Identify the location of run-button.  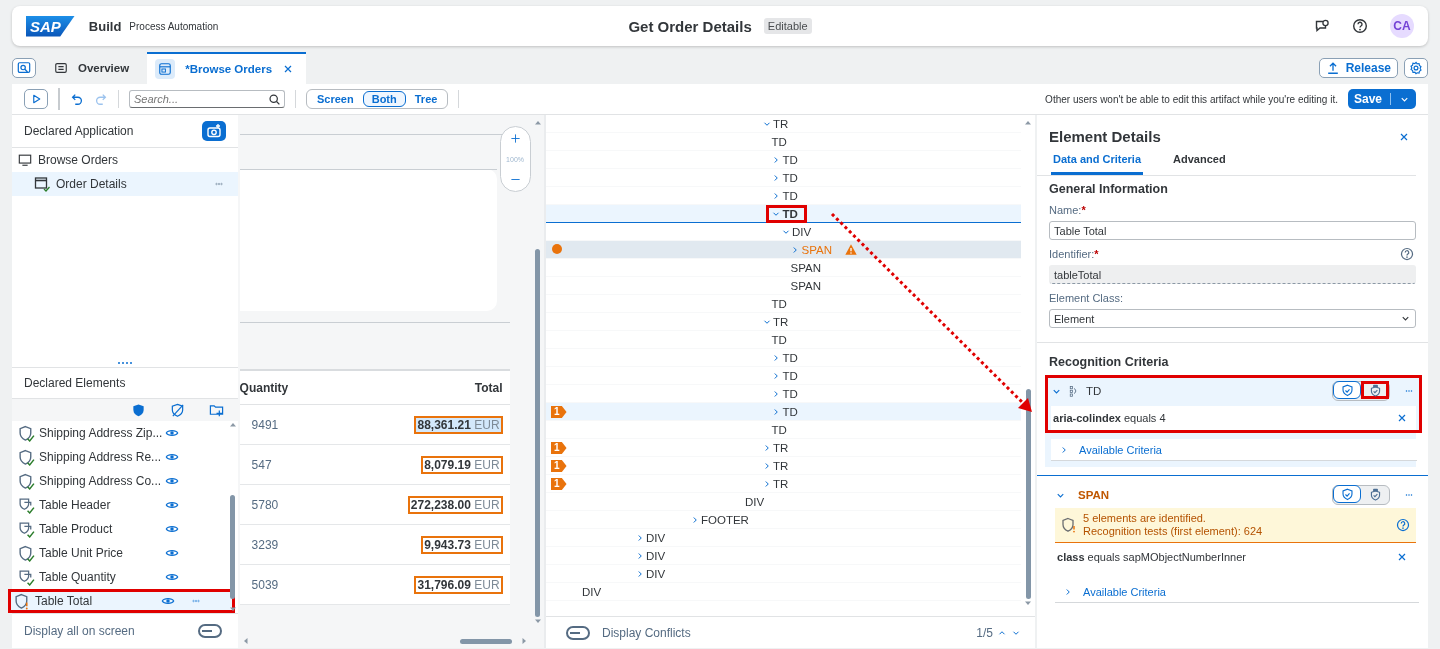
(36, 99).